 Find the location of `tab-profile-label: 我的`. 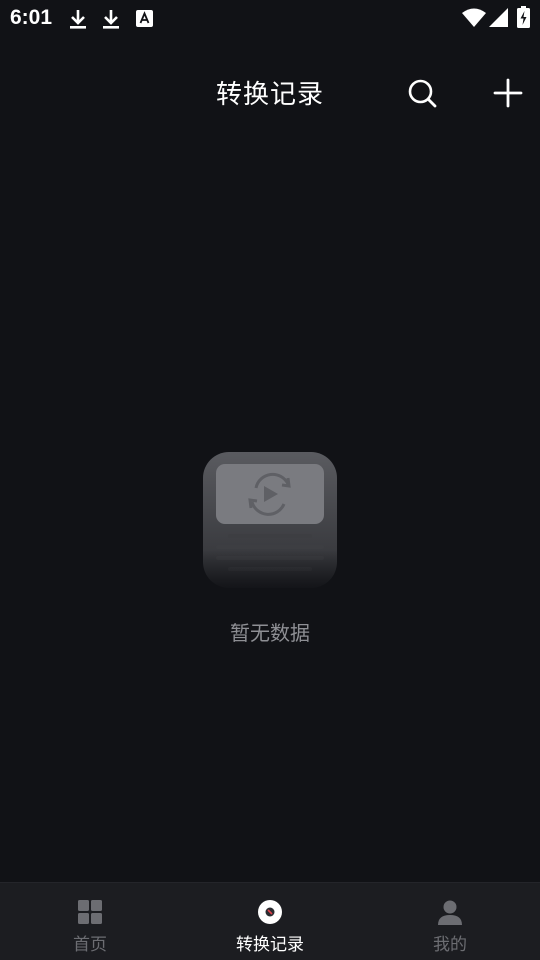

tab-profile-label: 我的 is located at coordinates (450, 945).